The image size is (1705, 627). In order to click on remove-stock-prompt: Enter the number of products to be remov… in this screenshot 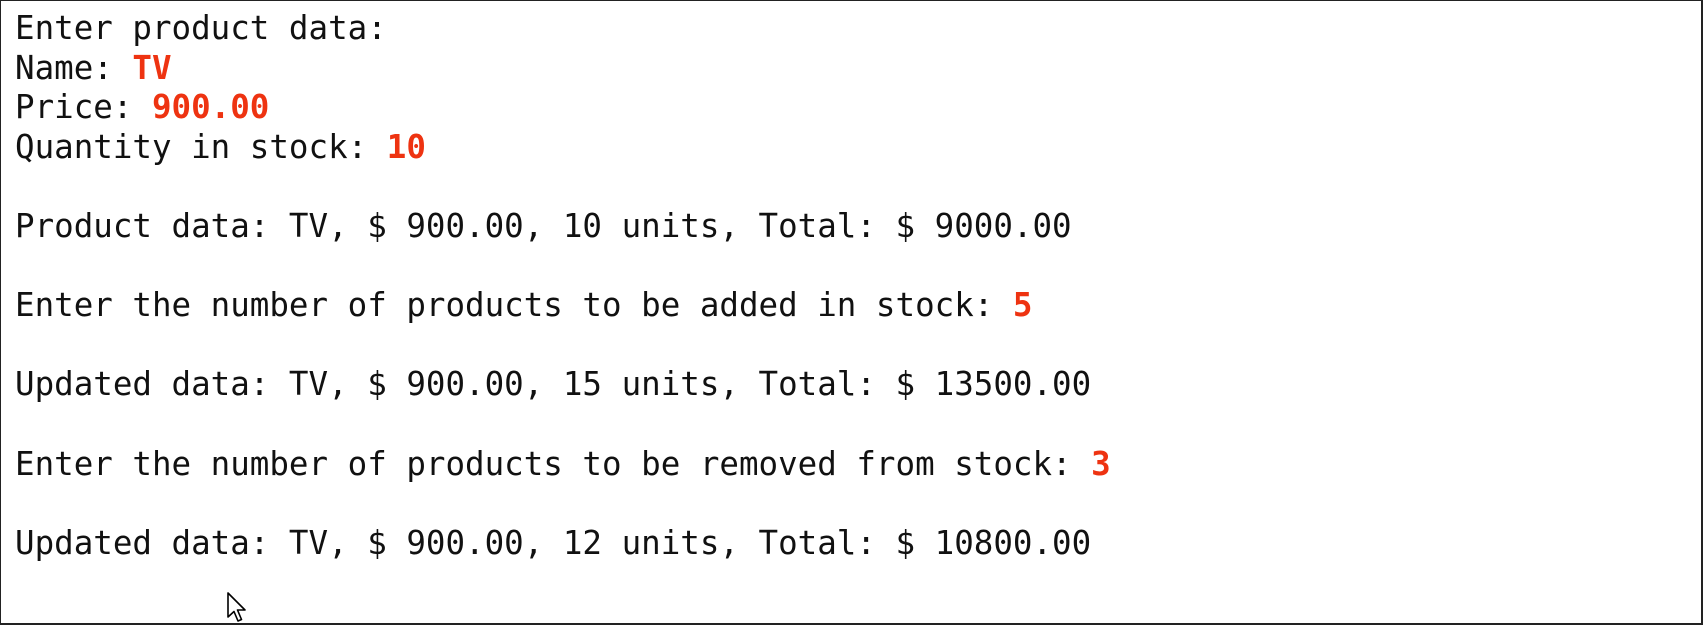, I will do `click(553, 464)`.